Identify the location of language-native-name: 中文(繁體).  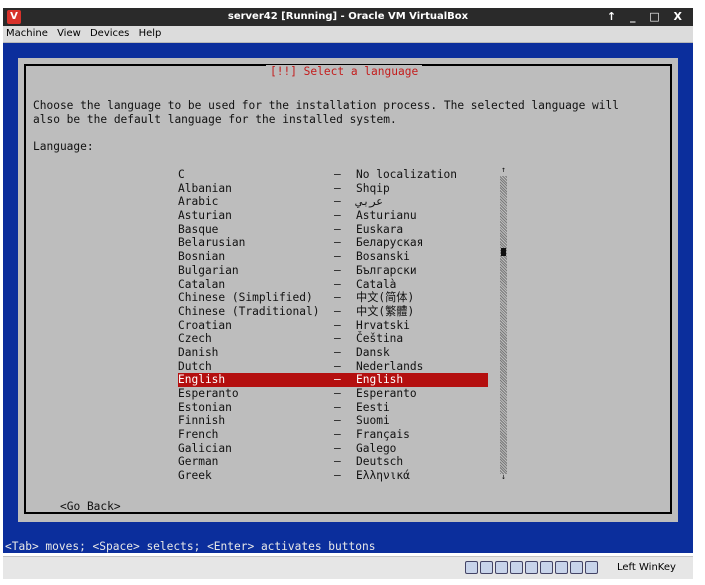
(385, 311).